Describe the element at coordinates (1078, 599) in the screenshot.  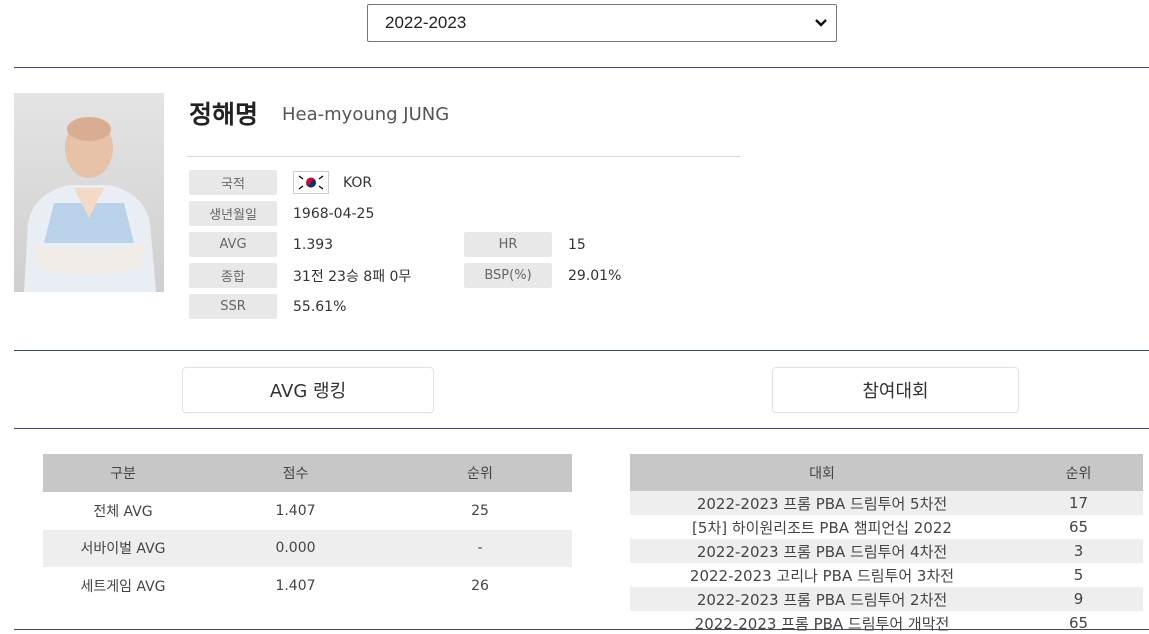
I see `cell-rank: 9` at that location.